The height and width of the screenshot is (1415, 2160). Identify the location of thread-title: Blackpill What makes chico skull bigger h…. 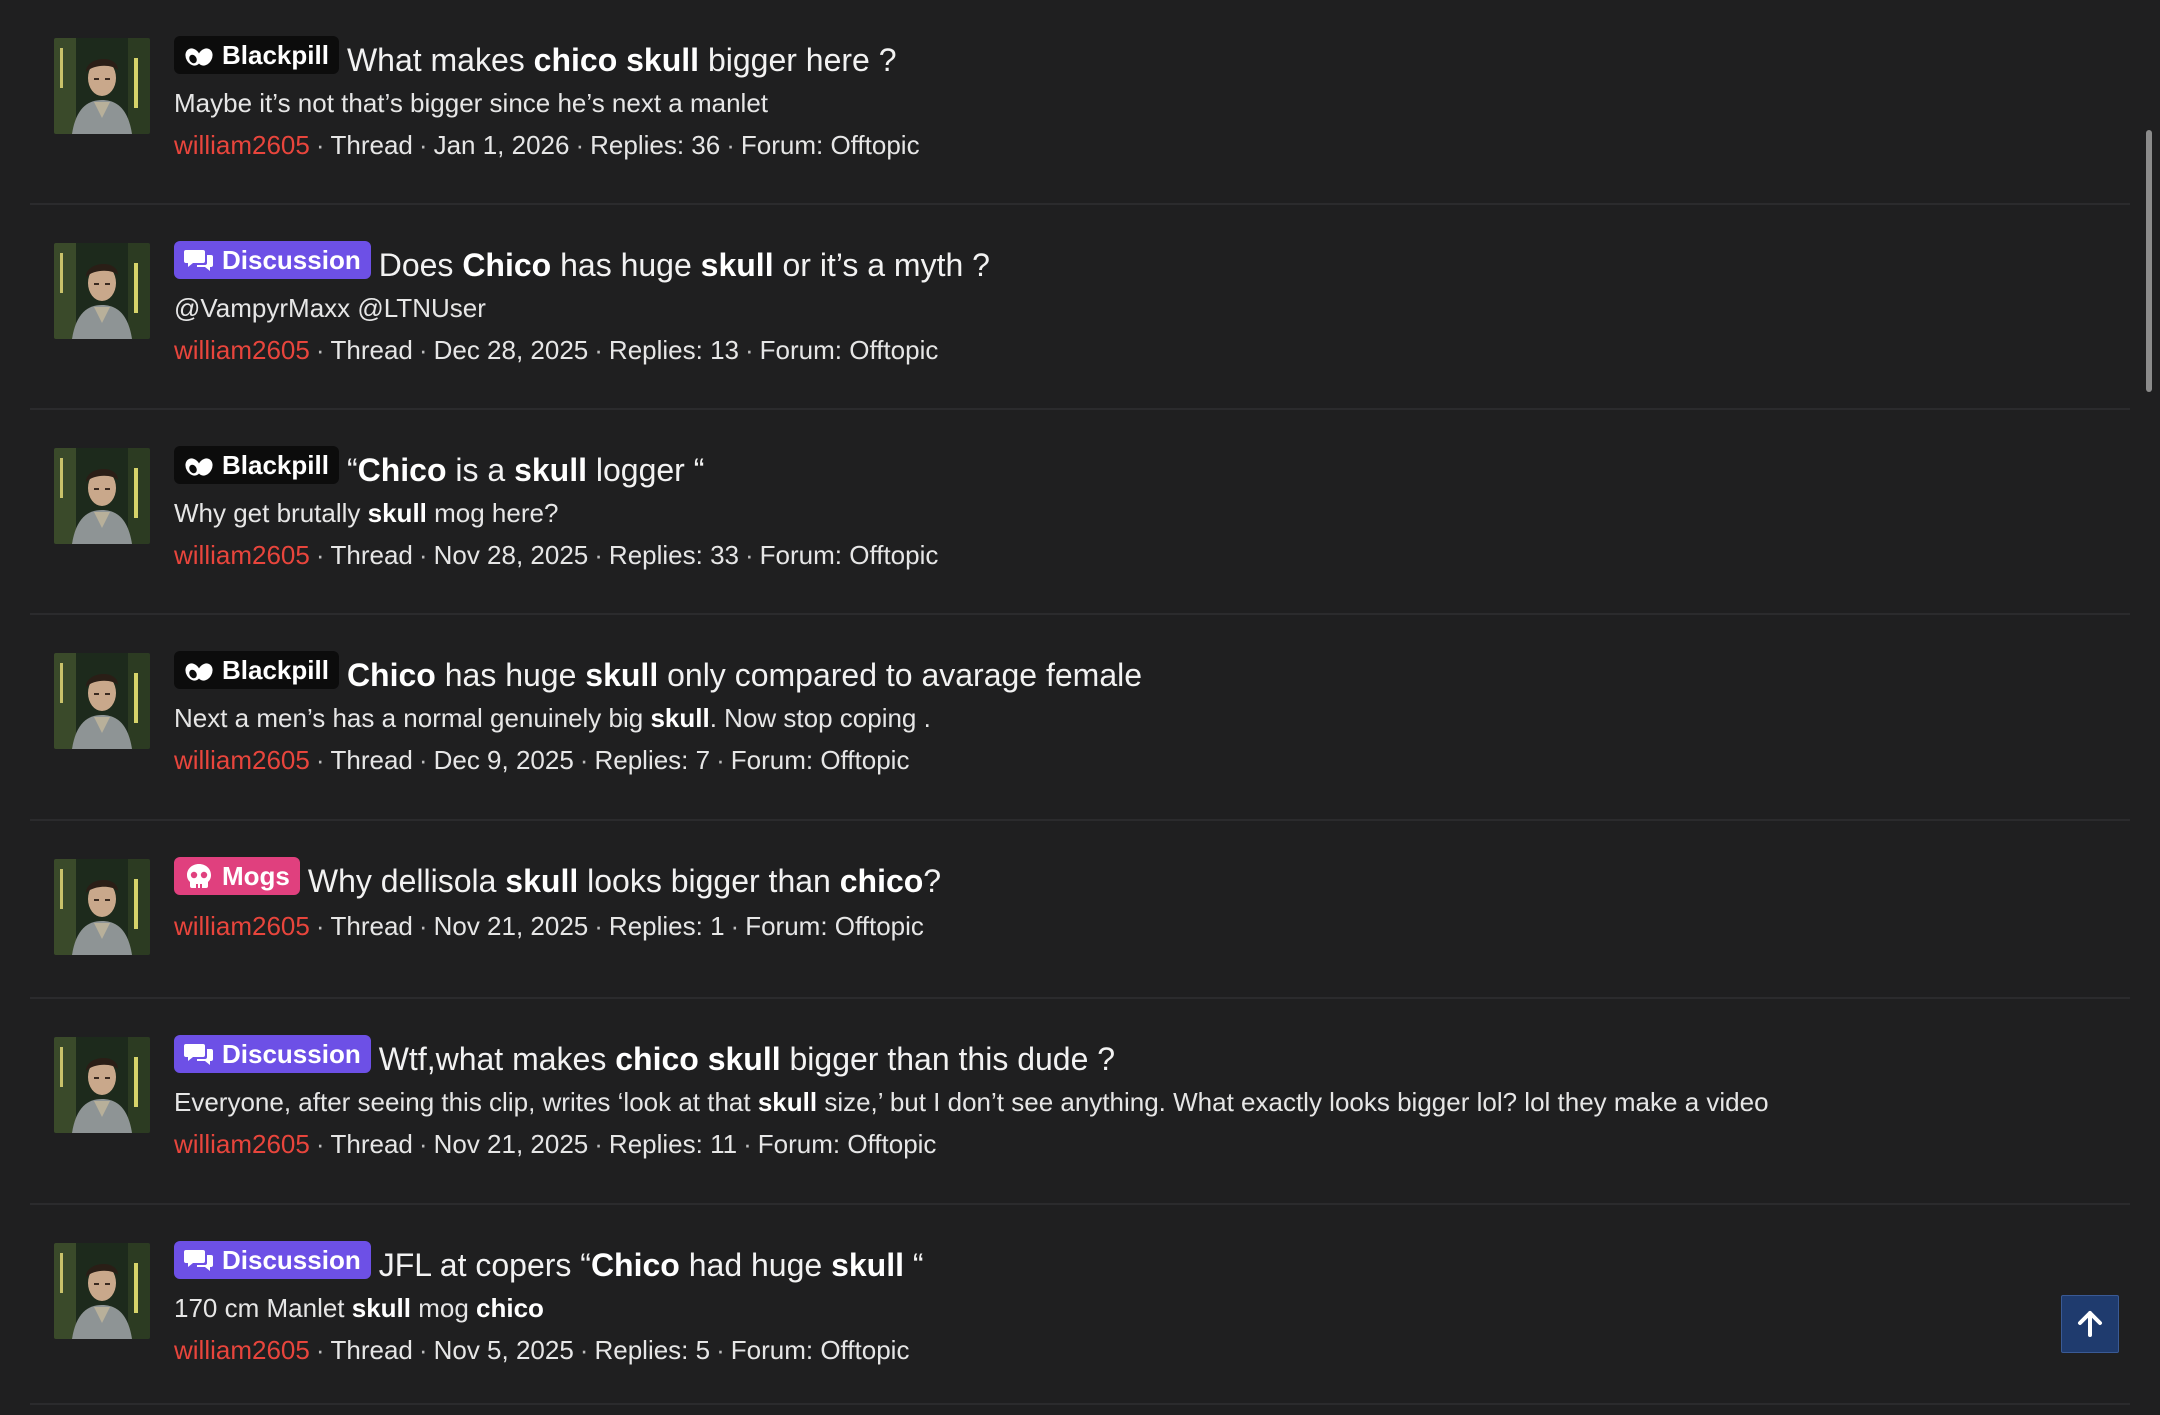
(1152, 58).